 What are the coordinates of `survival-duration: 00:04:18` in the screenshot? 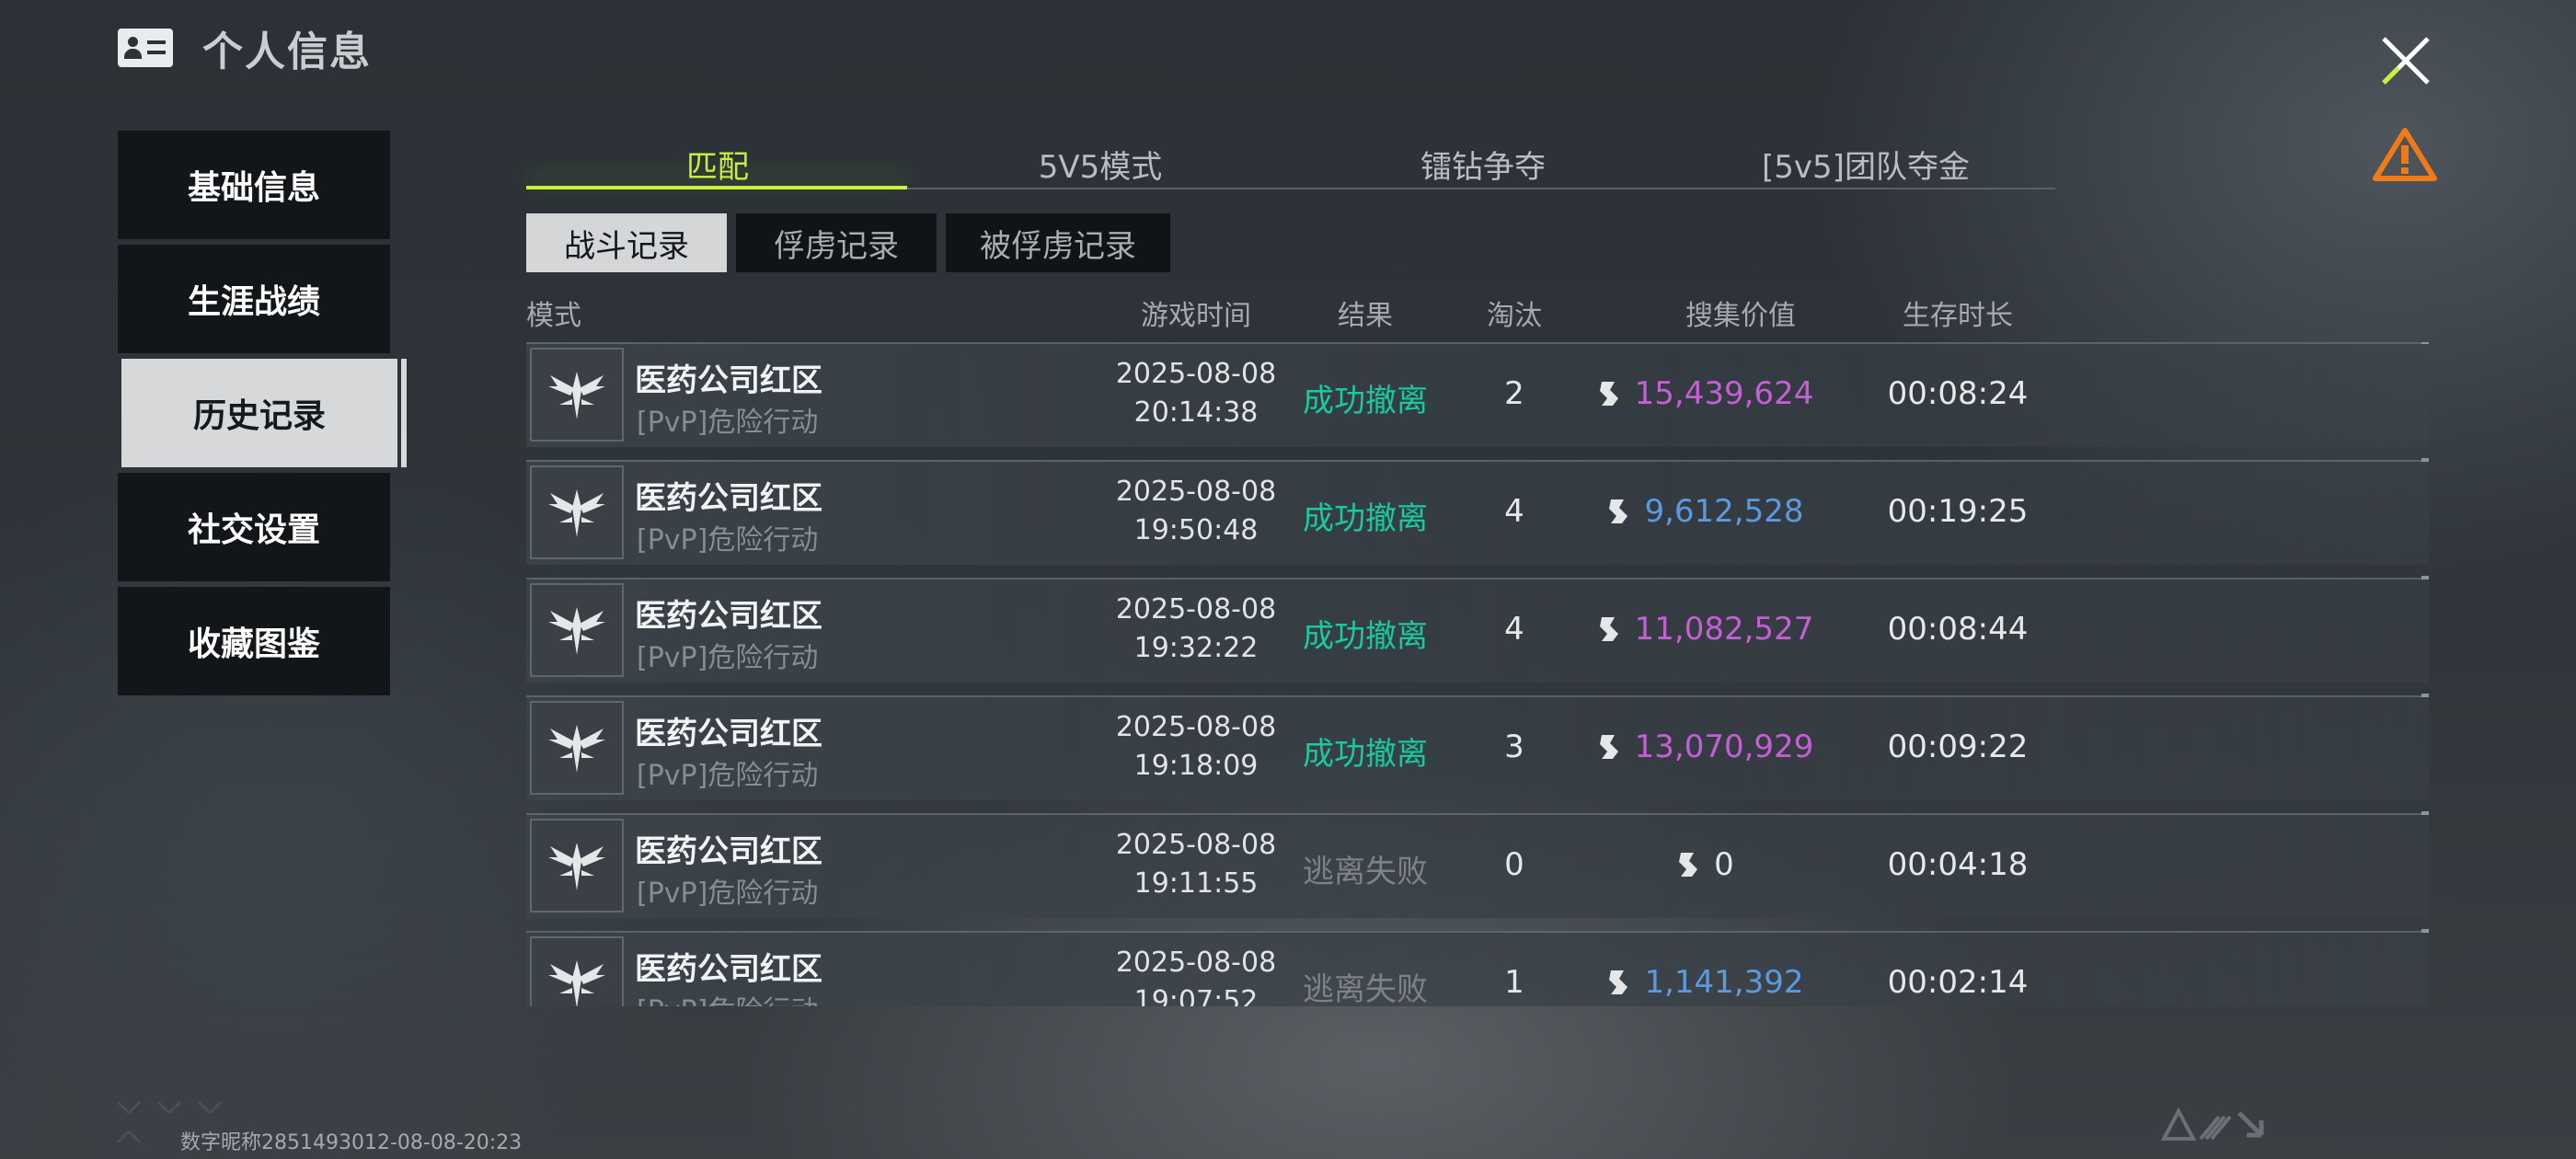 It's located at (1958, 864).